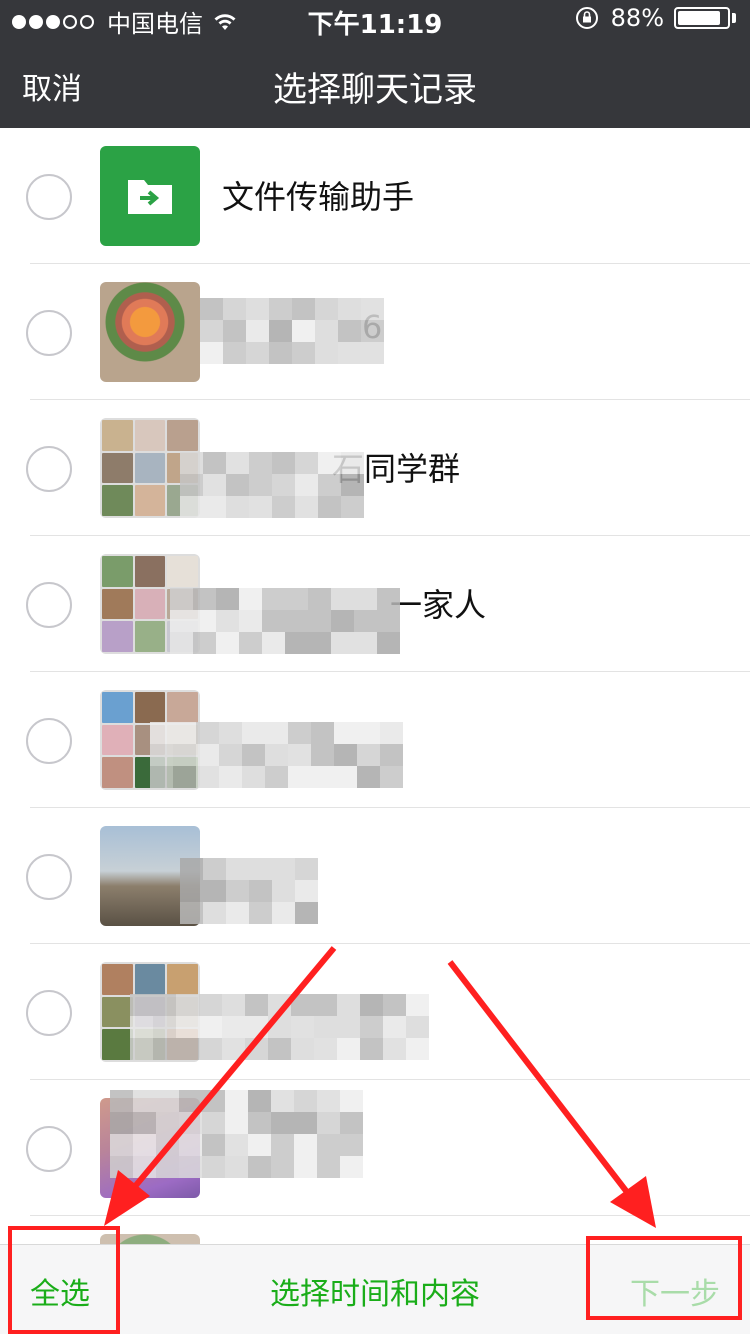  I want to click on chat-row-file-transfer: 文件传输助手, so click(375, 196).